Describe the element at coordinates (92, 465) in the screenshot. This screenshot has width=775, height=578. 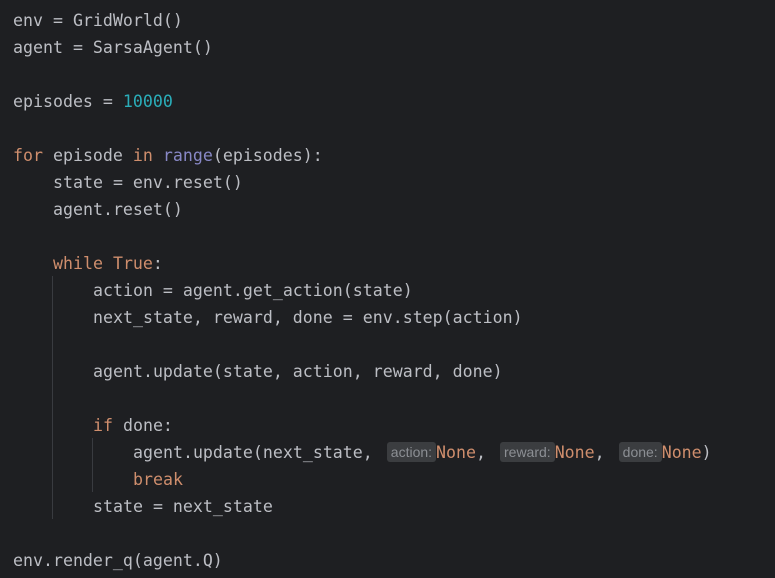
I see `indent-guide-if` at that location.